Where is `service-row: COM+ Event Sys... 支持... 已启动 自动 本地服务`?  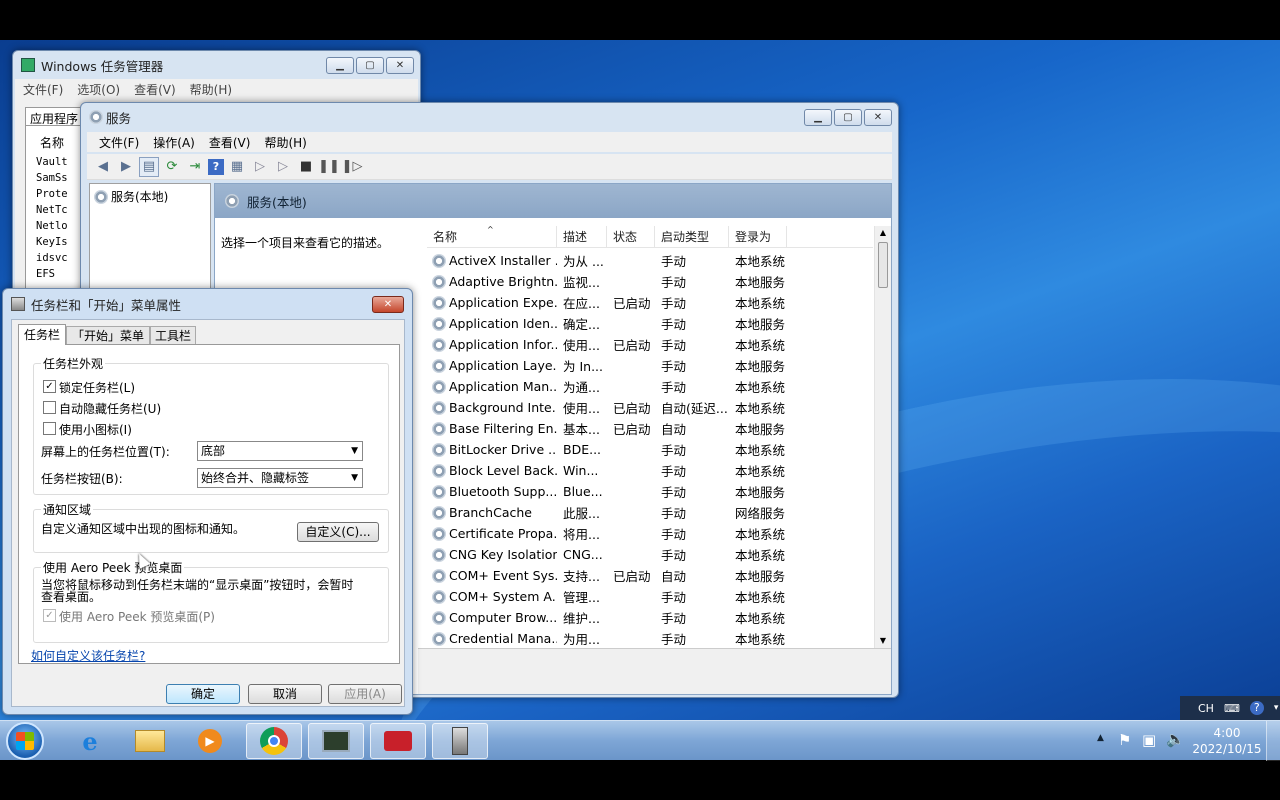 service-row: COM+ Event Sys... 支持... 已启动 自动 本地服务 is located at coordinates (607, 575).